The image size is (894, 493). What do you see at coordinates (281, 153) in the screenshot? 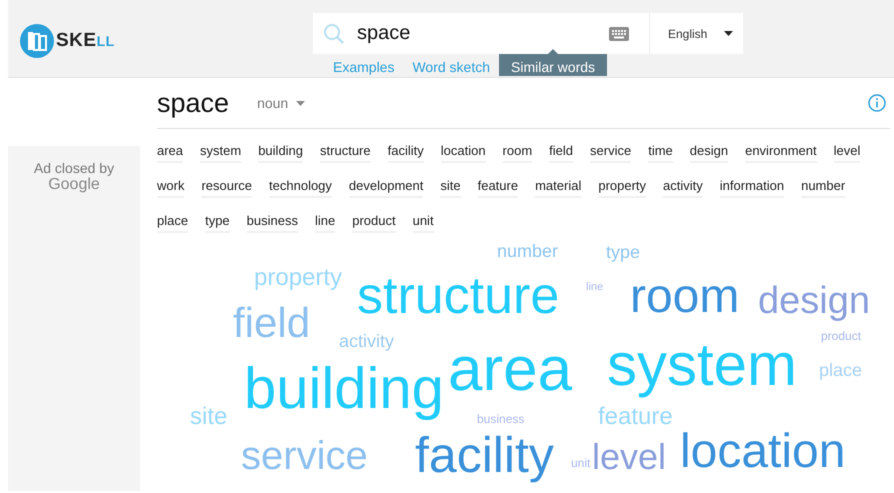
I see `similar-word-link: building` at bounding box center [281, 153].